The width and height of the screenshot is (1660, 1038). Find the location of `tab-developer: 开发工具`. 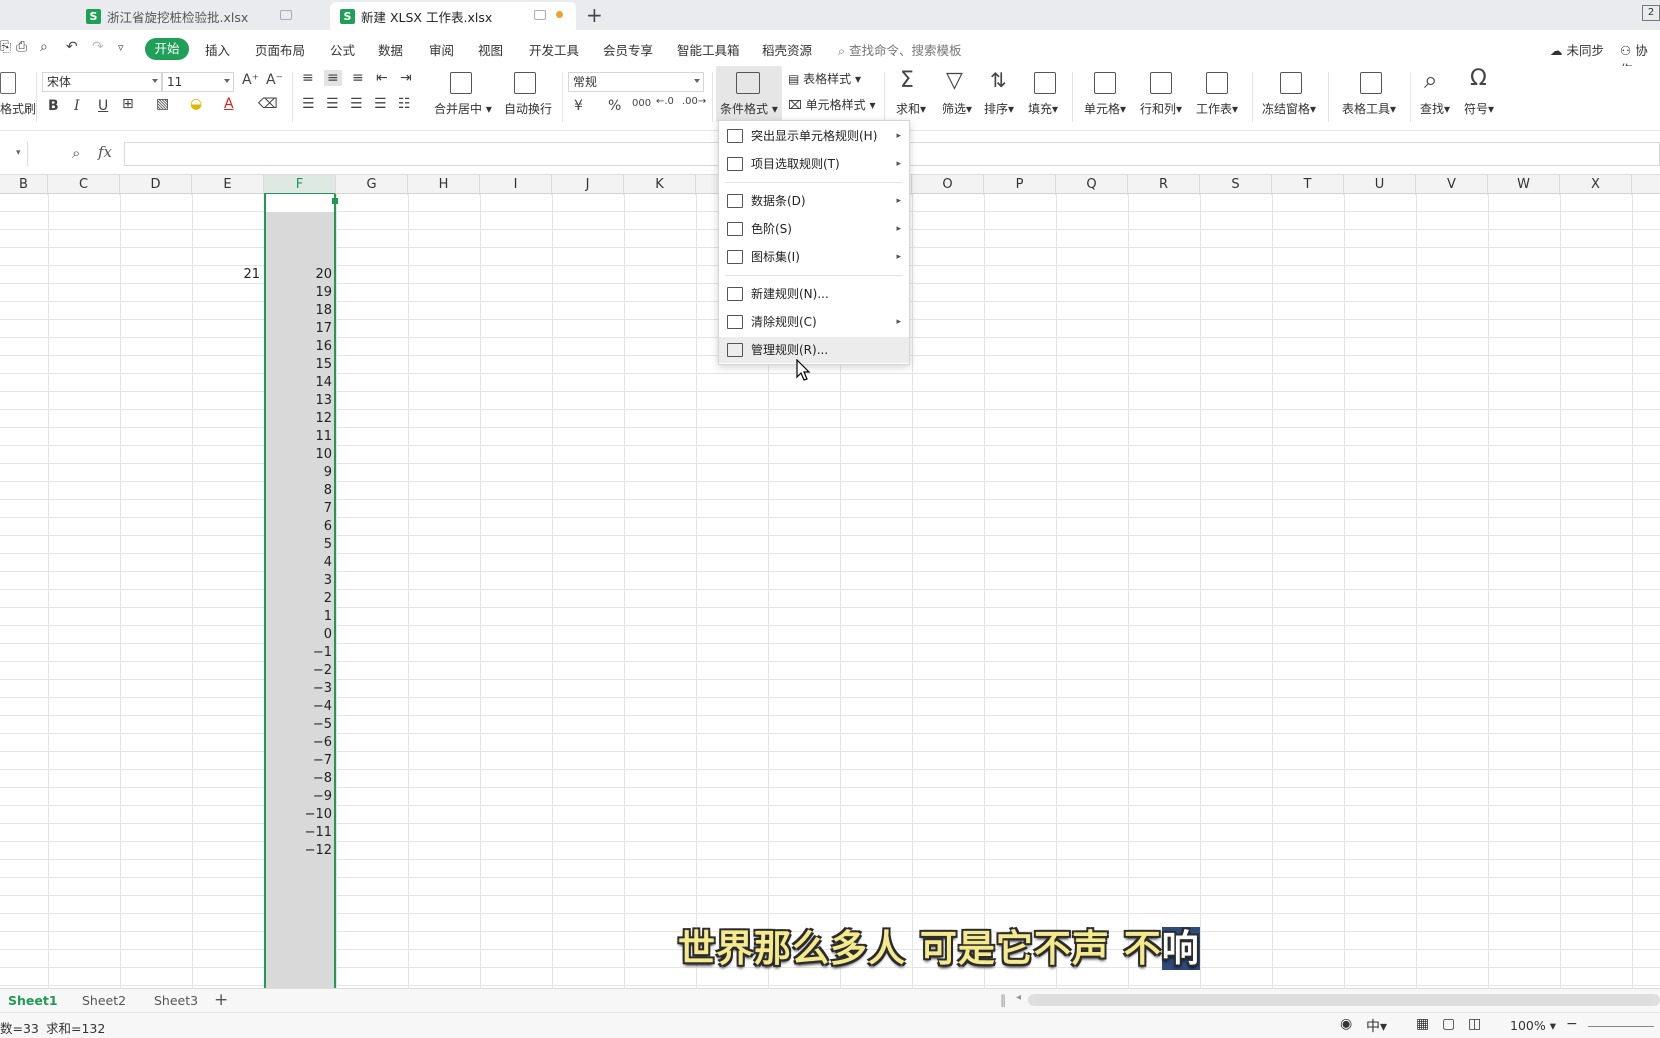

tab-developer: 开发工具 is located at coordinates (554, 49).